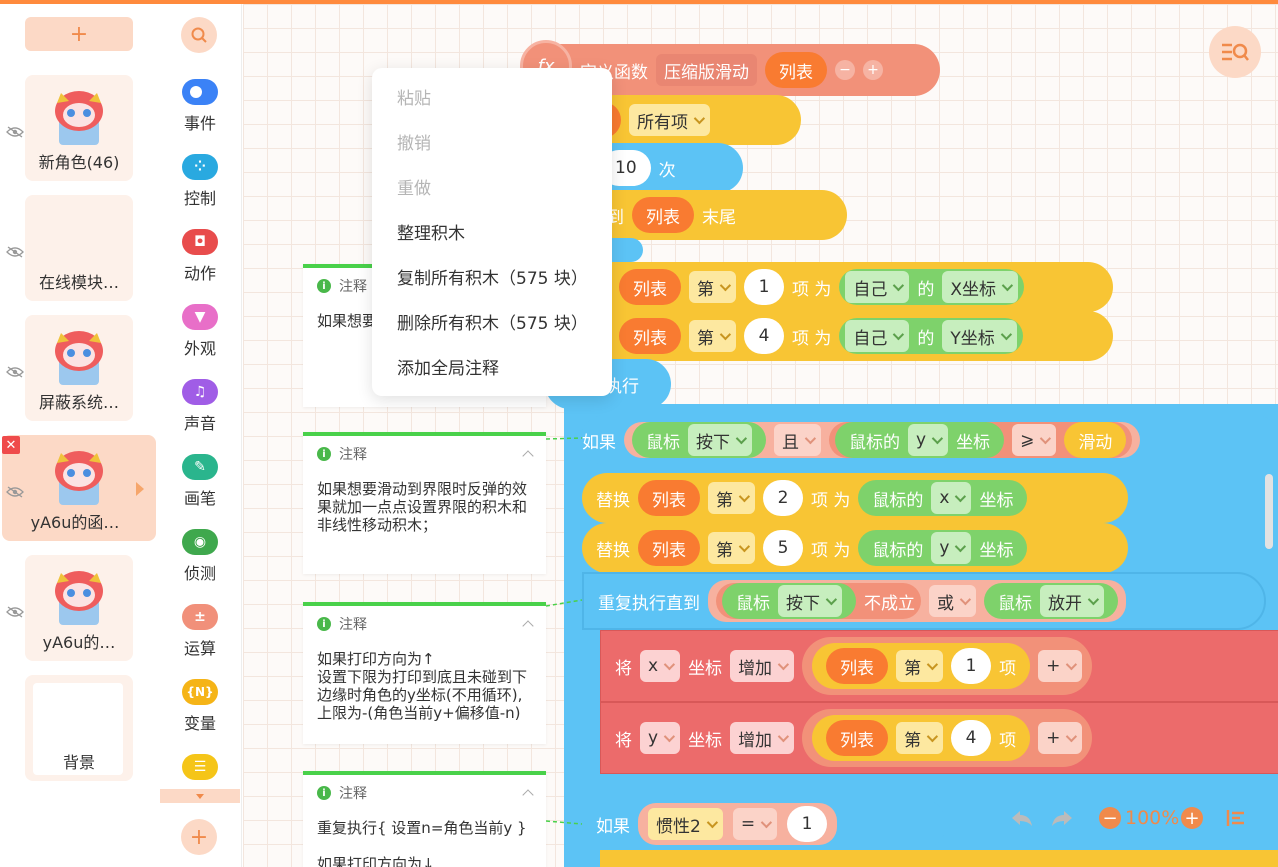  What do you see at coordinates (200, 114) in the screenshot?
I see `category-events: 事件` at bounding box center [200, 114].